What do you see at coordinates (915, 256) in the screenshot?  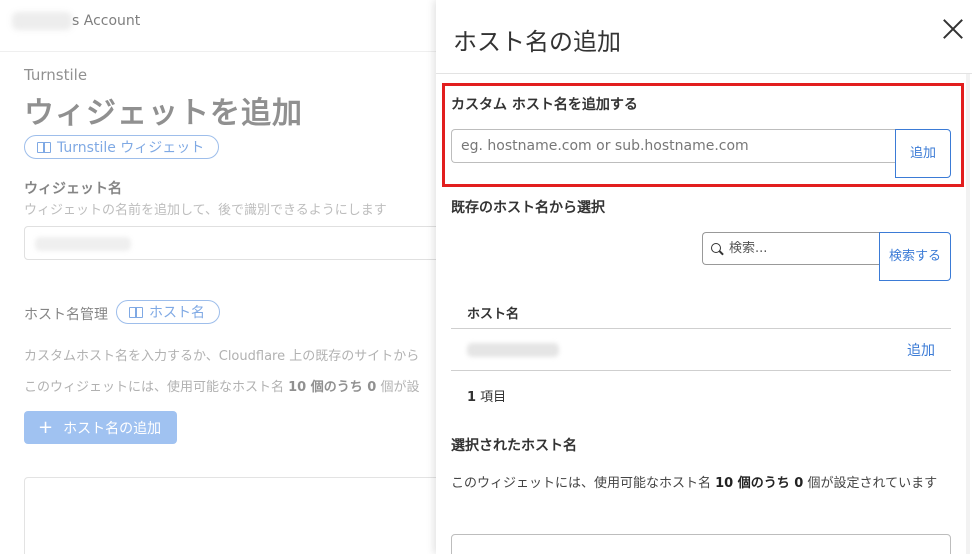 I see `search-button: 検索する` at bounding box center [915, 256].